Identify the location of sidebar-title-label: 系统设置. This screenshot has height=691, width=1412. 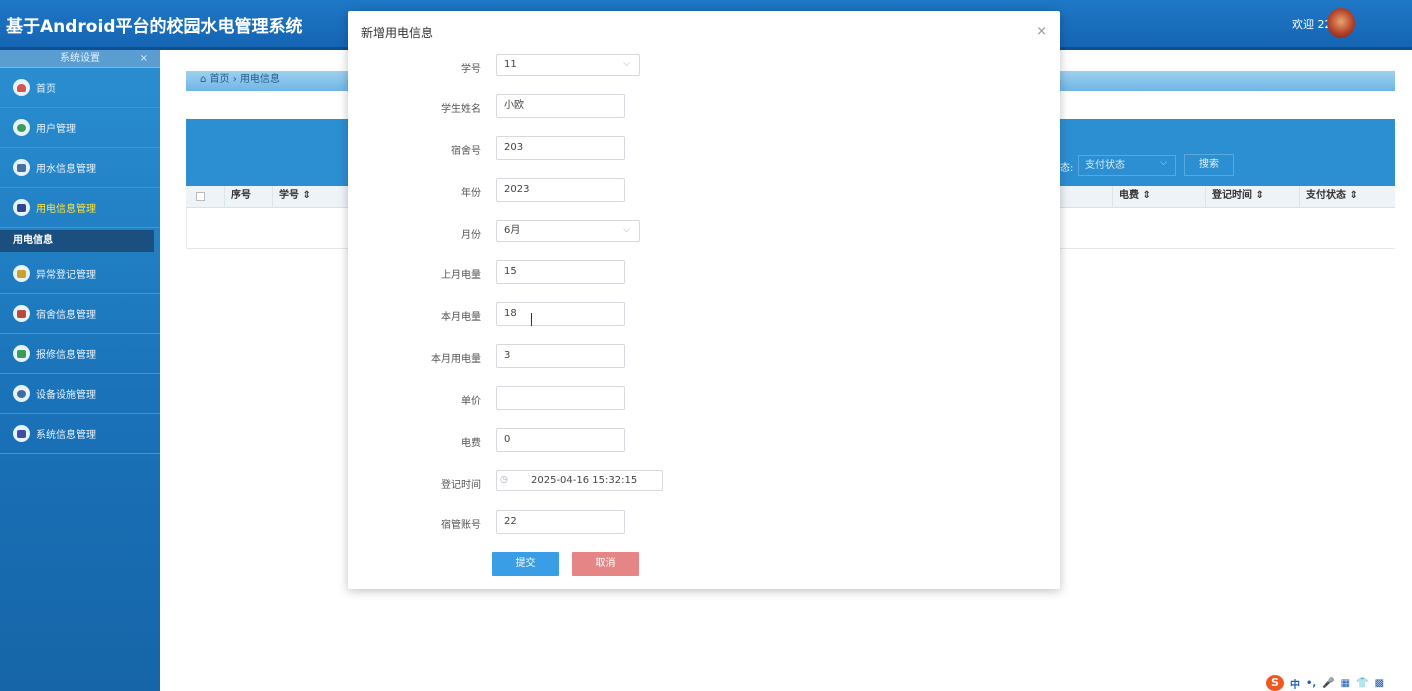
(80, 58).